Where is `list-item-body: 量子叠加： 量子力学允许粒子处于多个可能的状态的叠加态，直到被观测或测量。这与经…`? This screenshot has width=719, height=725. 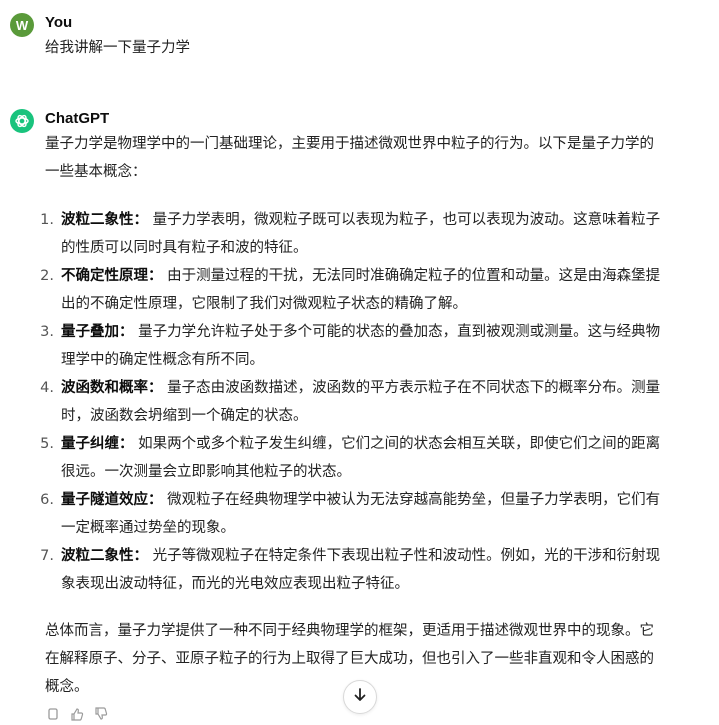 list-item-body: 量子叠加： 量子力学允许粒子处于多个可能的状态的叠加态，直到被观测或测量。这与经… is located at coordinates (364, 346).